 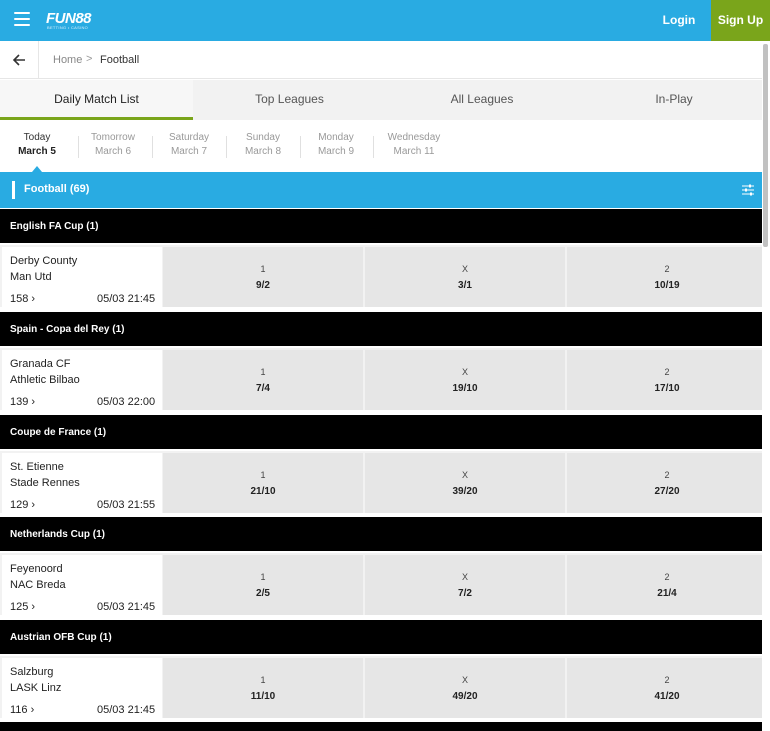 What do you see at coordinates (740, 20) in the screenshot?
I see `signup-button: Sign Up` at bounding box center [740, 20].